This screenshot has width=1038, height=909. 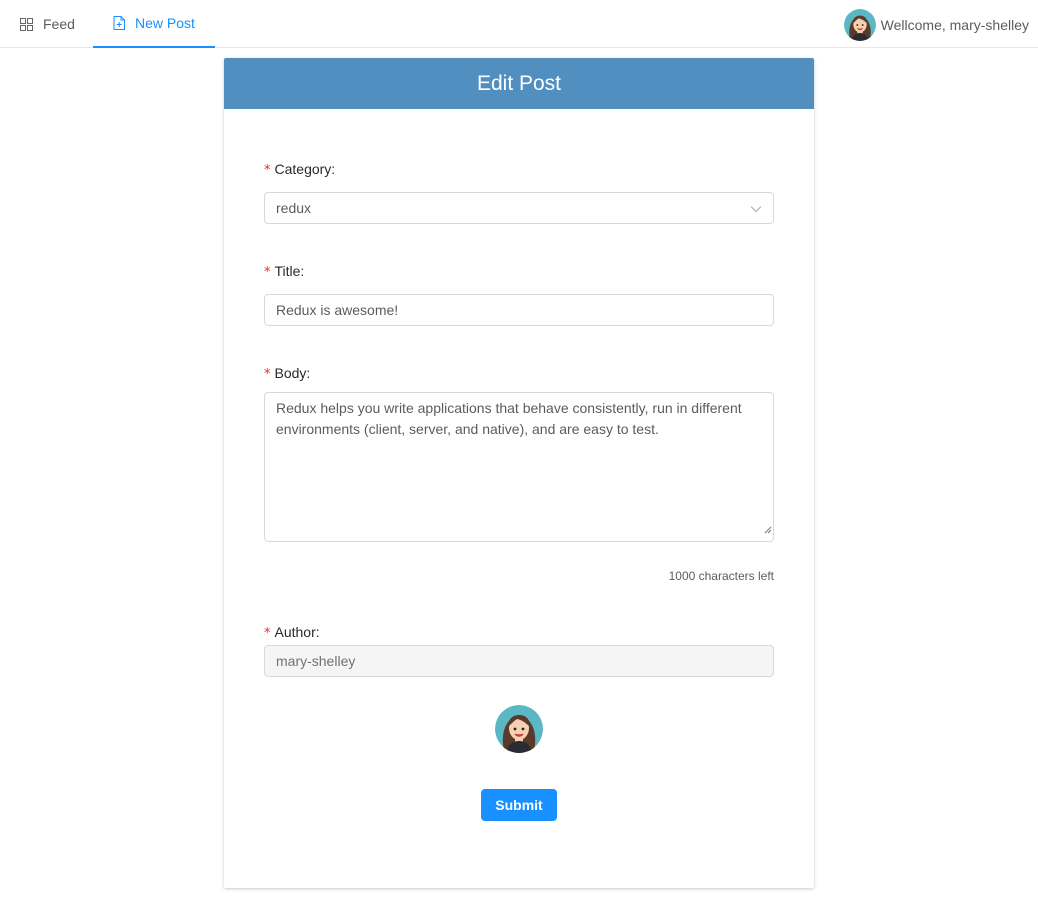 What do you see at coordinates (519, 661) in the screenshot?
I see `author-input: mary-shelley` at bounding box center [519, 661].